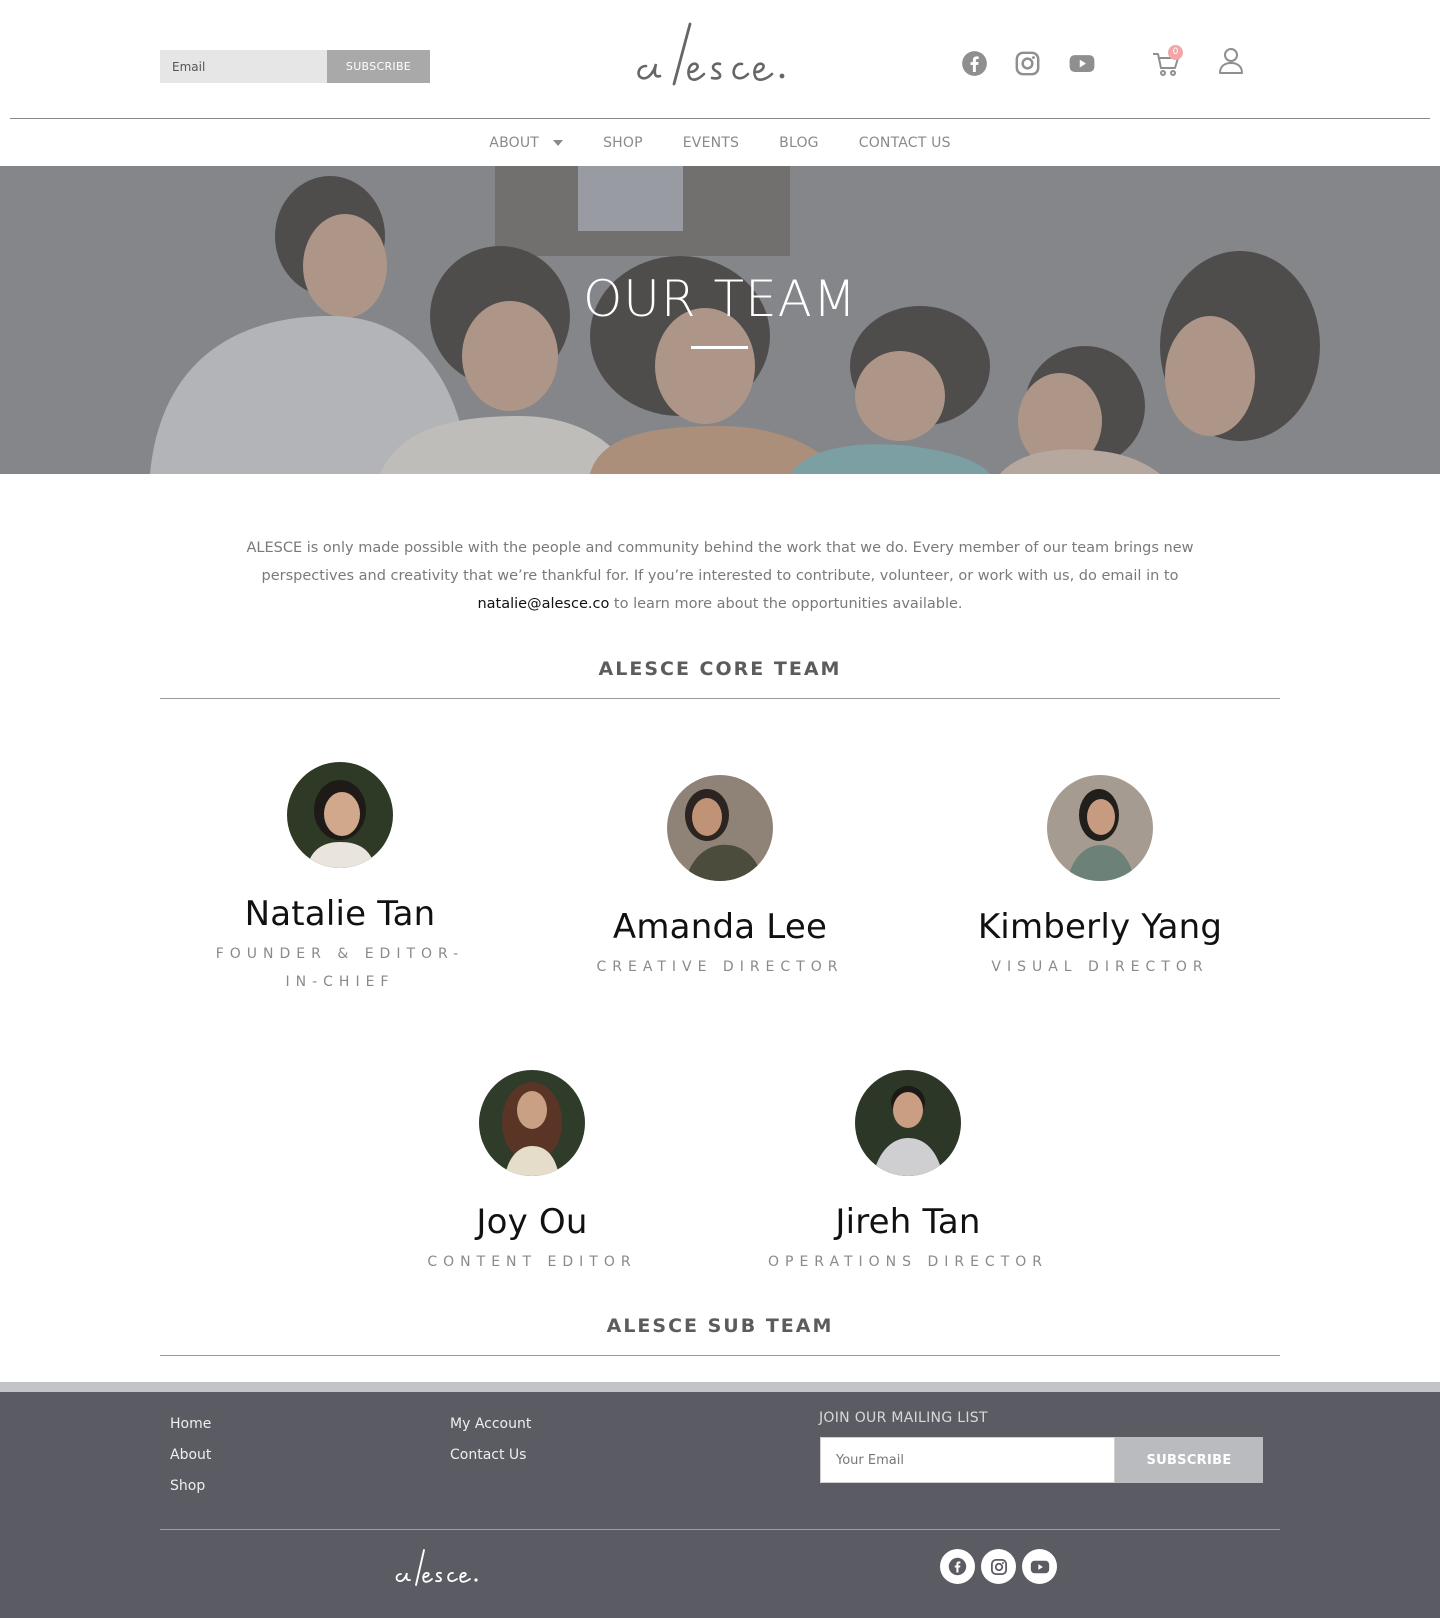 The height and width of the screenshot is (1618, 1440). I want to click on footer-alesce-logo, so click(440, 1567).